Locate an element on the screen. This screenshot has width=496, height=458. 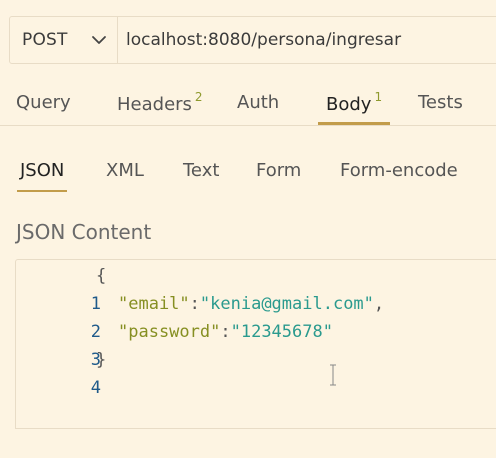
line-number: 4 is located at coordinates (95, 388).